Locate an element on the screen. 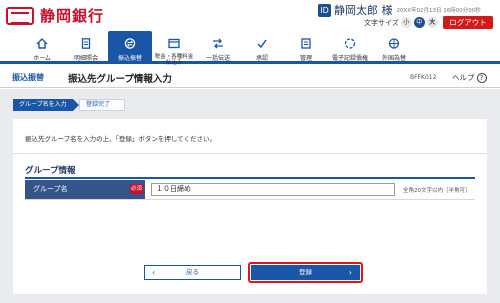 The width and height of the screenshot is (500, 303). register-button-label: 登録 is located at coordinates (305, 272).